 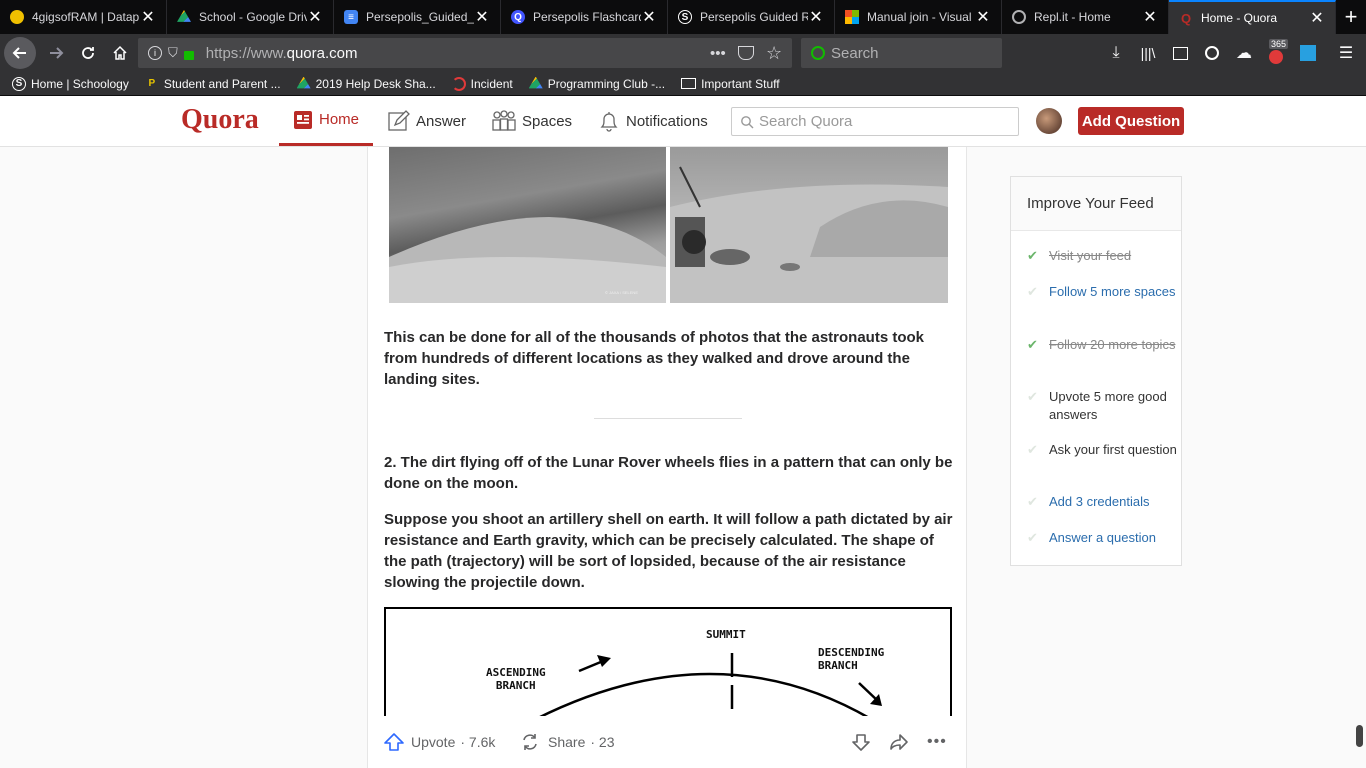 What do you see at coordinates (458, 83) in the screenshot?
I see `servicenow-icon` at bounding box center [458, 83].